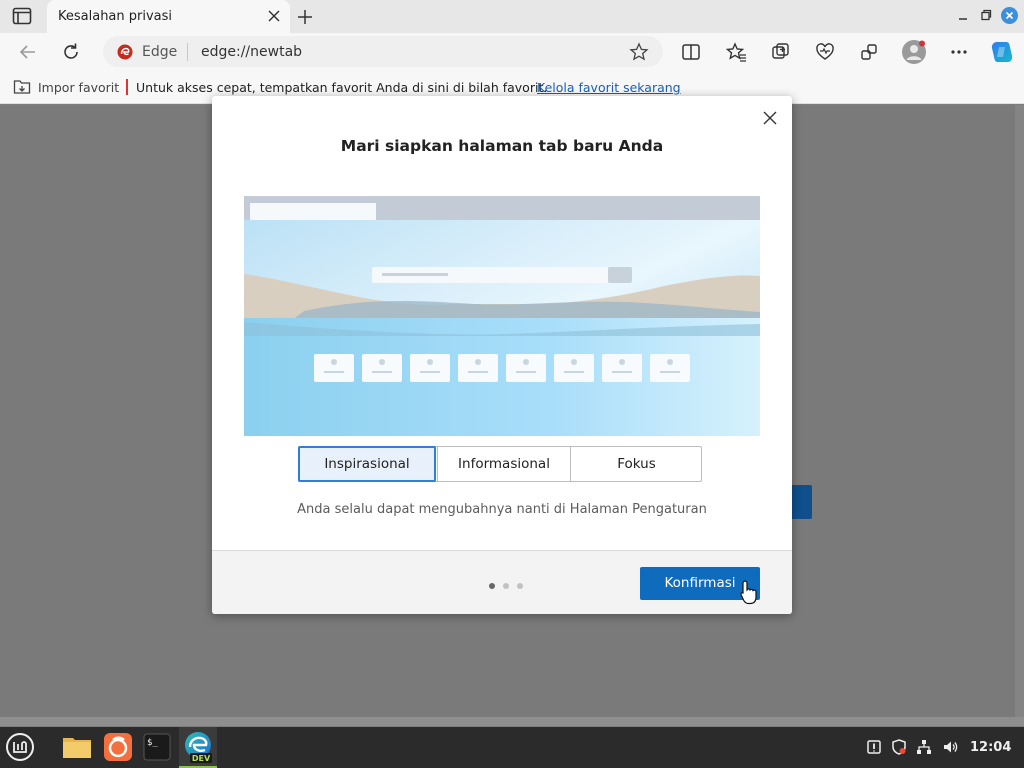  I want to click on back-icon, so click(28, 52).